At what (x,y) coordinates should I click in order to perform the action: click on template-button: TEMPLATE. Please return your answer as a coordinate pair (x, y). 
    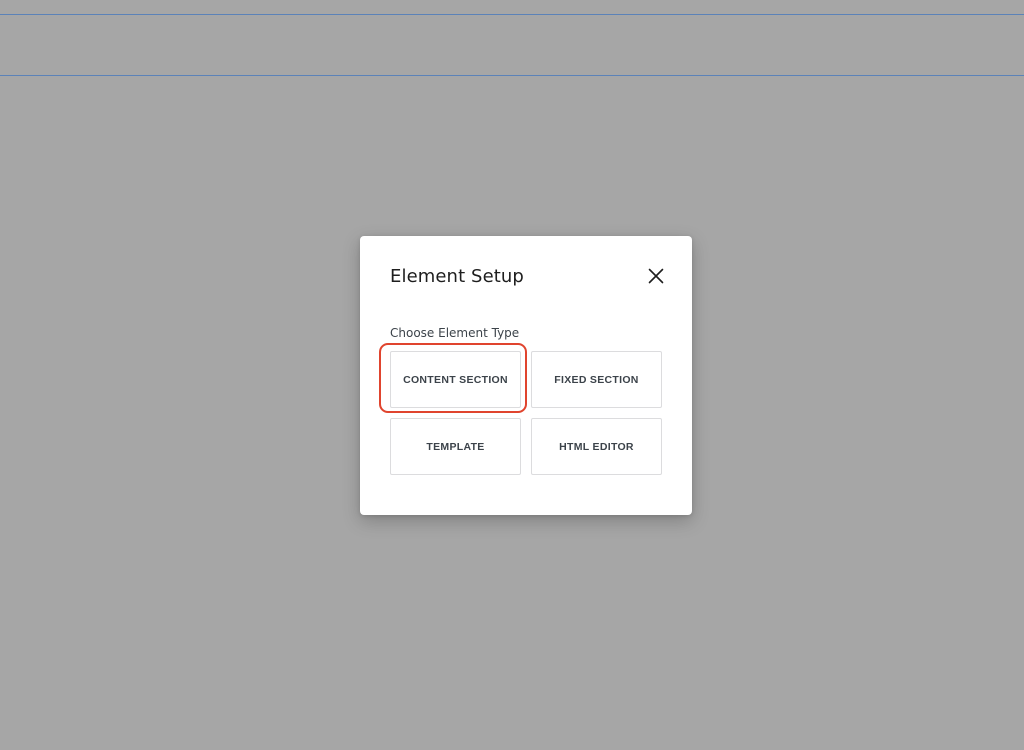
    Looking at the image, I should click on (455, 446).